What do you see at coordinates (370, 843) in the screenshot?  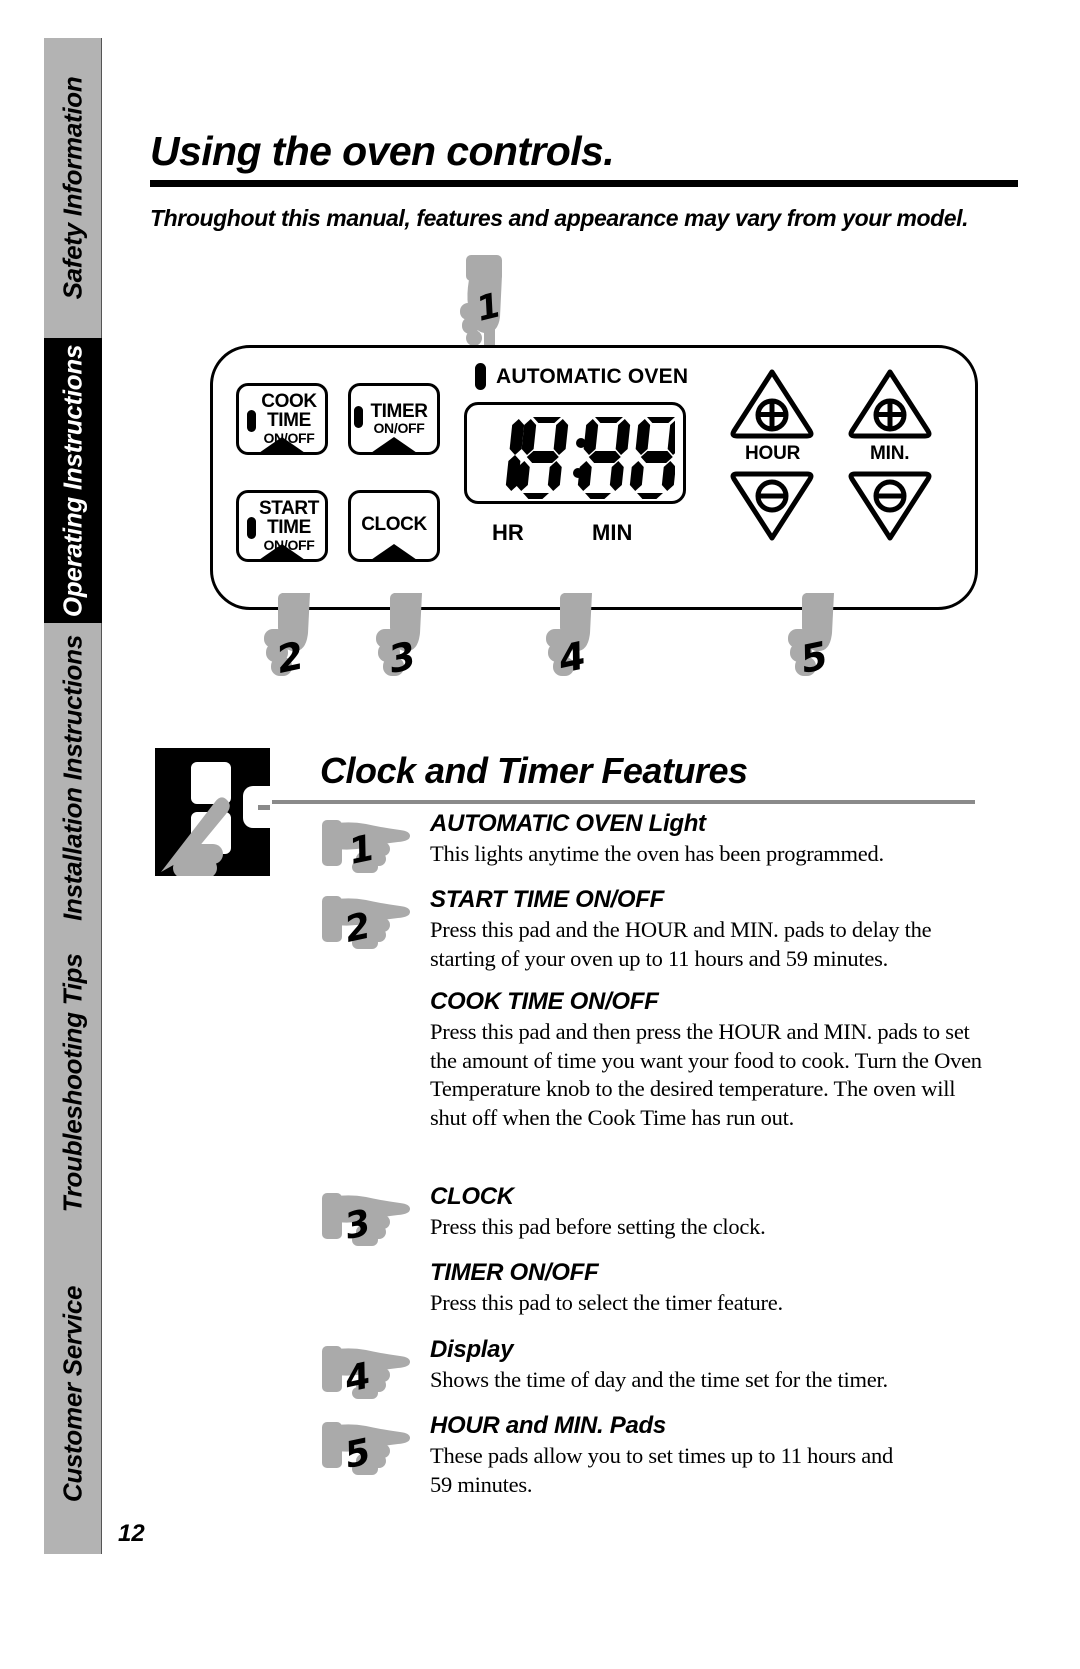 I see `feature-callout-hand-1: 1` at bounding box center [370, 843].